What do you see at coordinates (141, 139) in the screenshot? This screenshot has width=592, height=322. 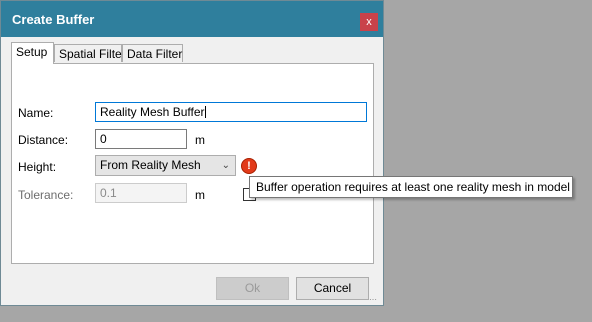 I see `distance-input: 0` at bounding box center [141, 139].